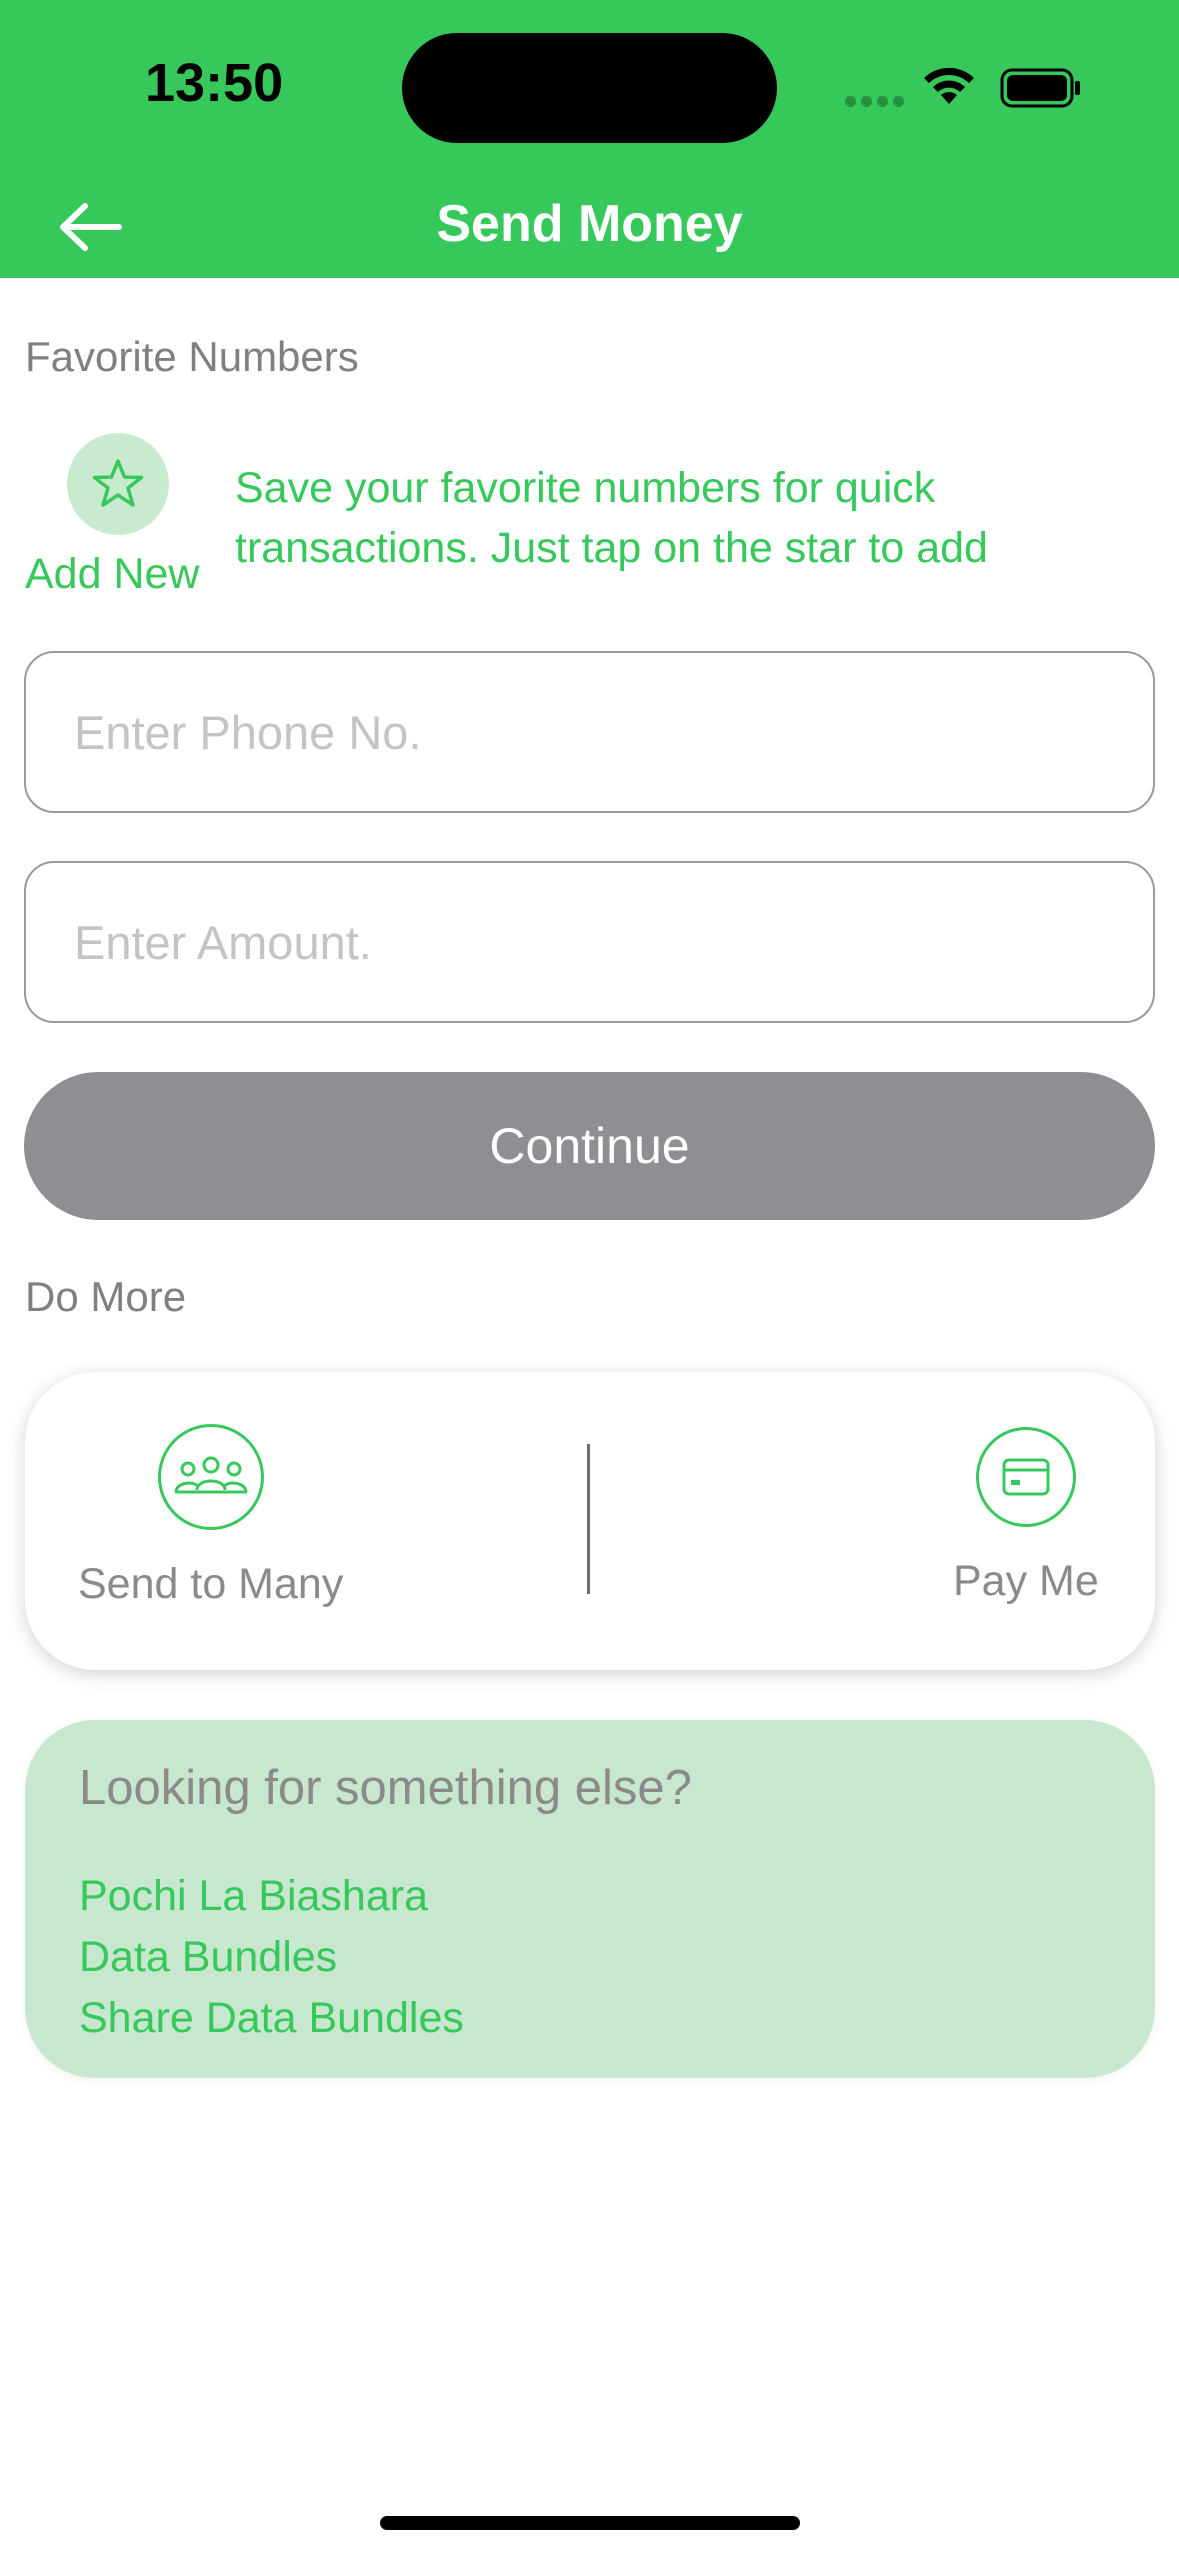 The image size is (1179, 2556). What do you see at coordinates (271, 1896) in the screenshot?
I see `pochi-la-biashara-link: Pochi La Biashara` at bounding box center [271, 1896].